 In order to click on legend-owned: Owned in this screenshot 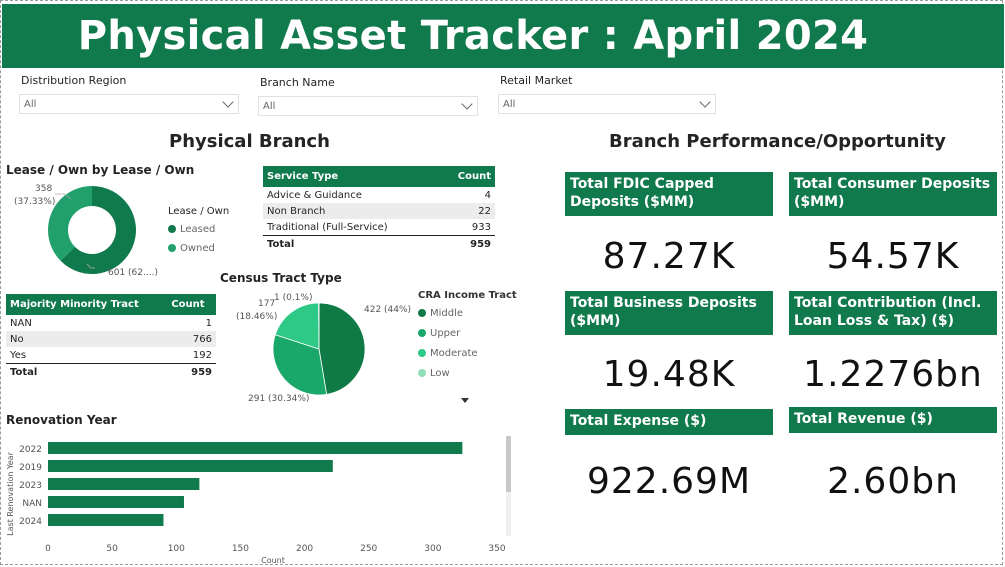, I will do `click(191, 248)`.